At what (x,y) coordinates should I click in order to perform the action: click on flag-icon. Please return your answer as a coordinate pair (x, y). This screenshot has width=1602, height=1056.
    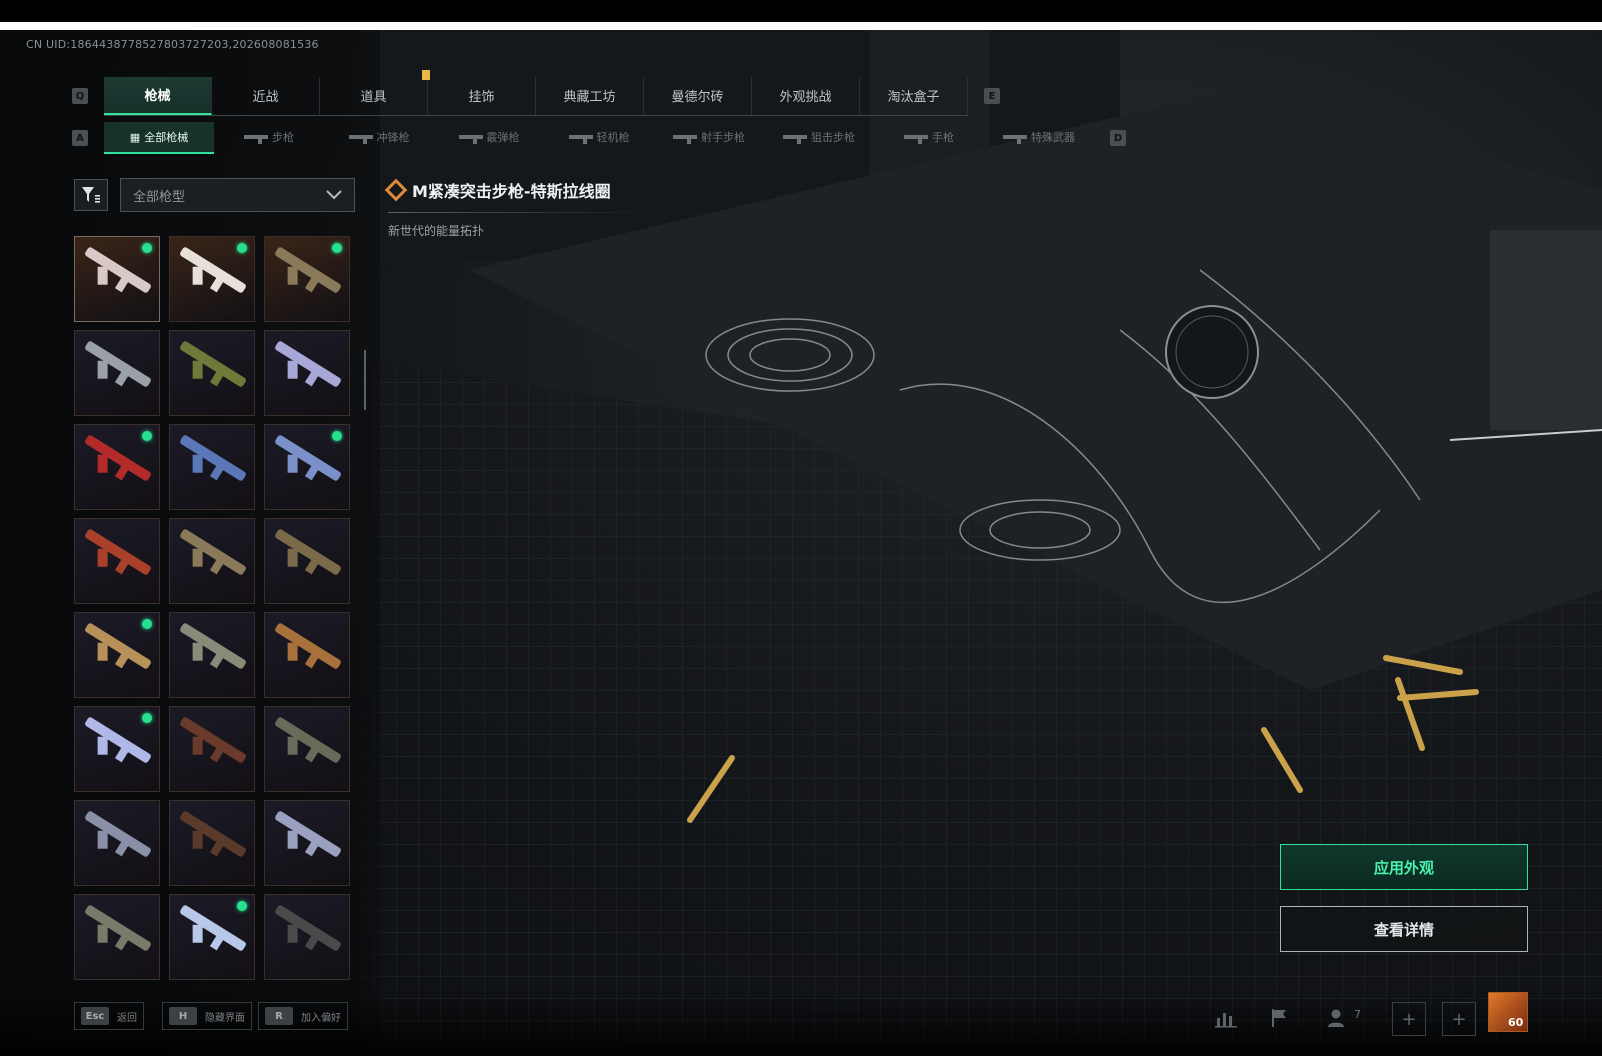
    Looking at the image, I should click on (1280, 1018).